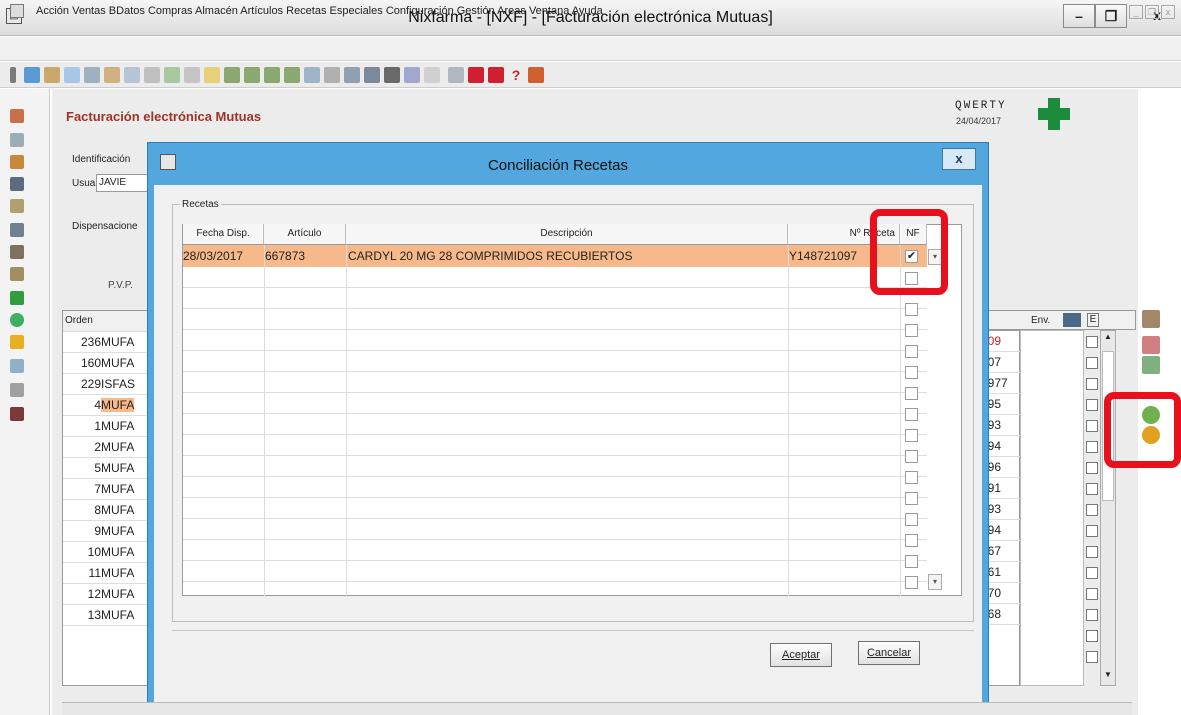  Describe the element at coordinates (476, 11) in the screenshot. I see `menu-item-gestion: Gestión` at that location.